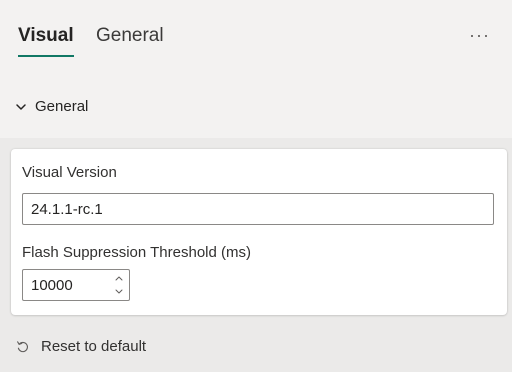 This screenshot has height=372, width=512. I want to click on tab-visual: Visual, so click(46, 40).